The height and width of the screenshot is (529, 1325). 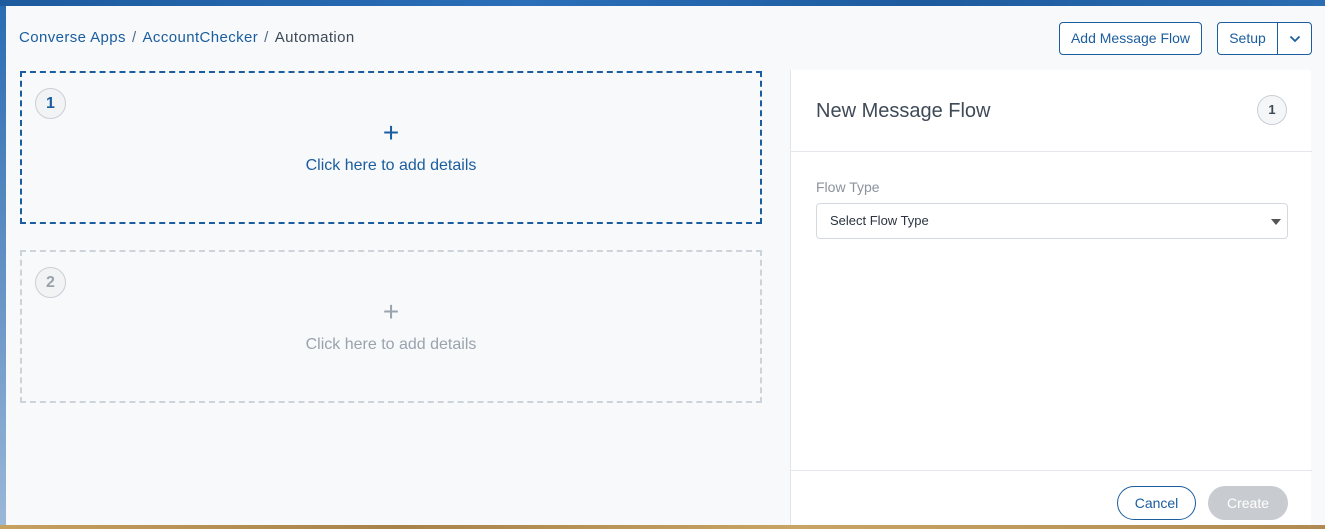 What do you see at coordinates (1276, 222) in the screenshot?
I see `caret-down-icon` at bounding box center [1276, 222].